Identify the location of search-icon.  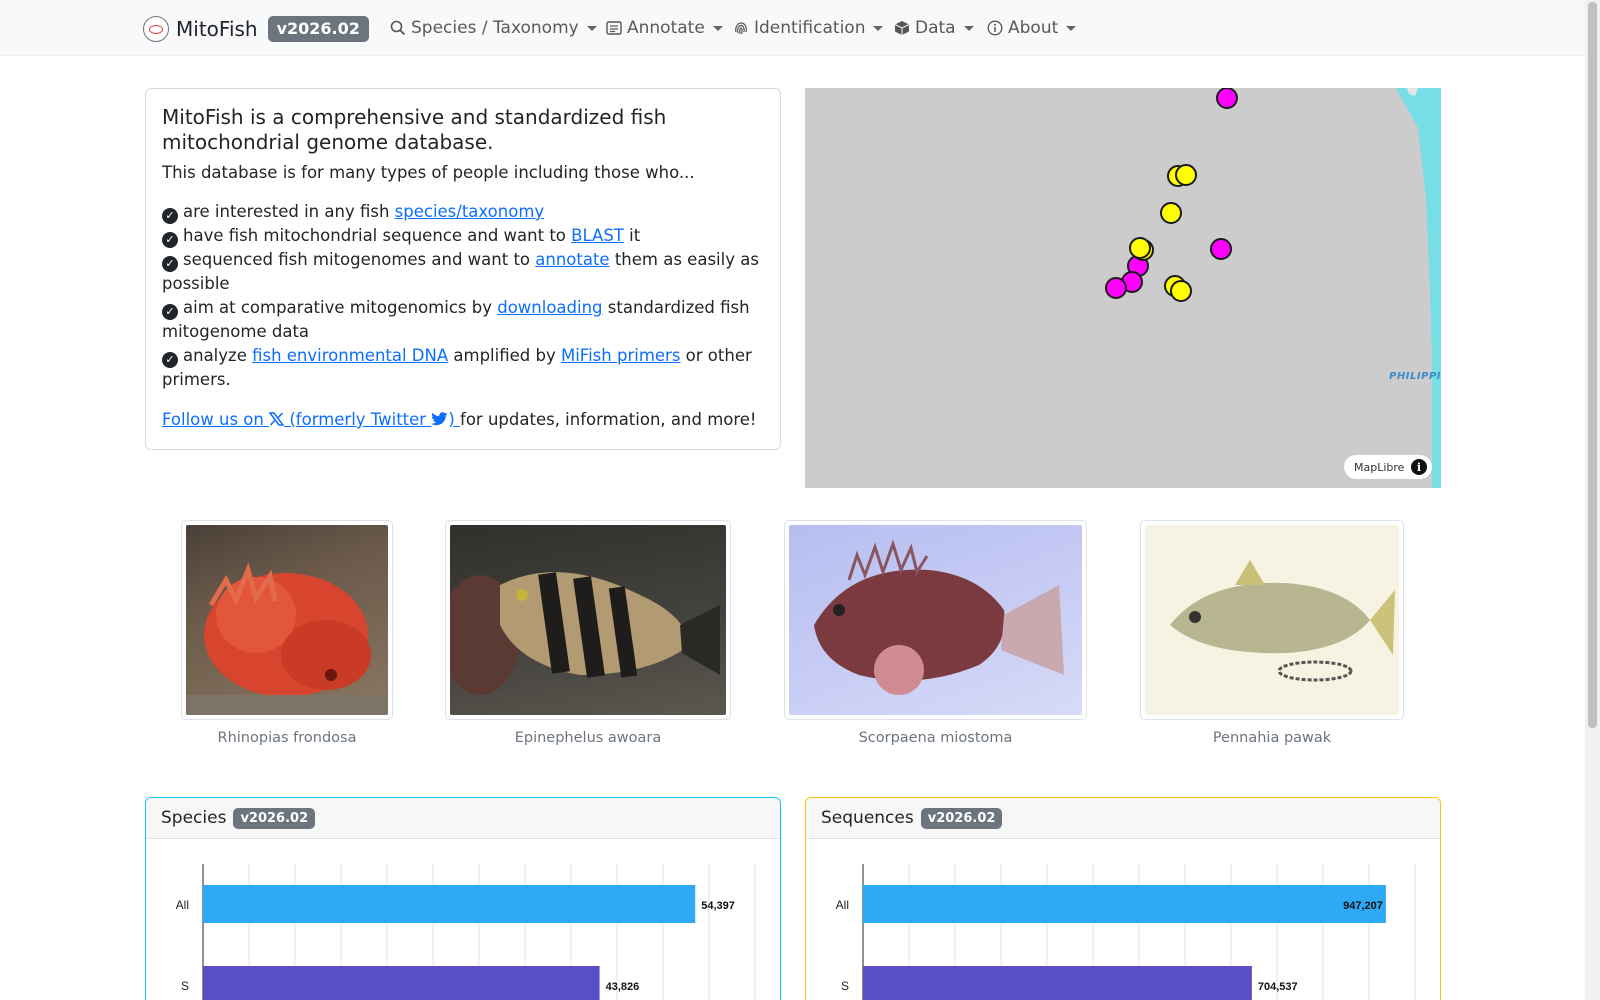
(398, 28).